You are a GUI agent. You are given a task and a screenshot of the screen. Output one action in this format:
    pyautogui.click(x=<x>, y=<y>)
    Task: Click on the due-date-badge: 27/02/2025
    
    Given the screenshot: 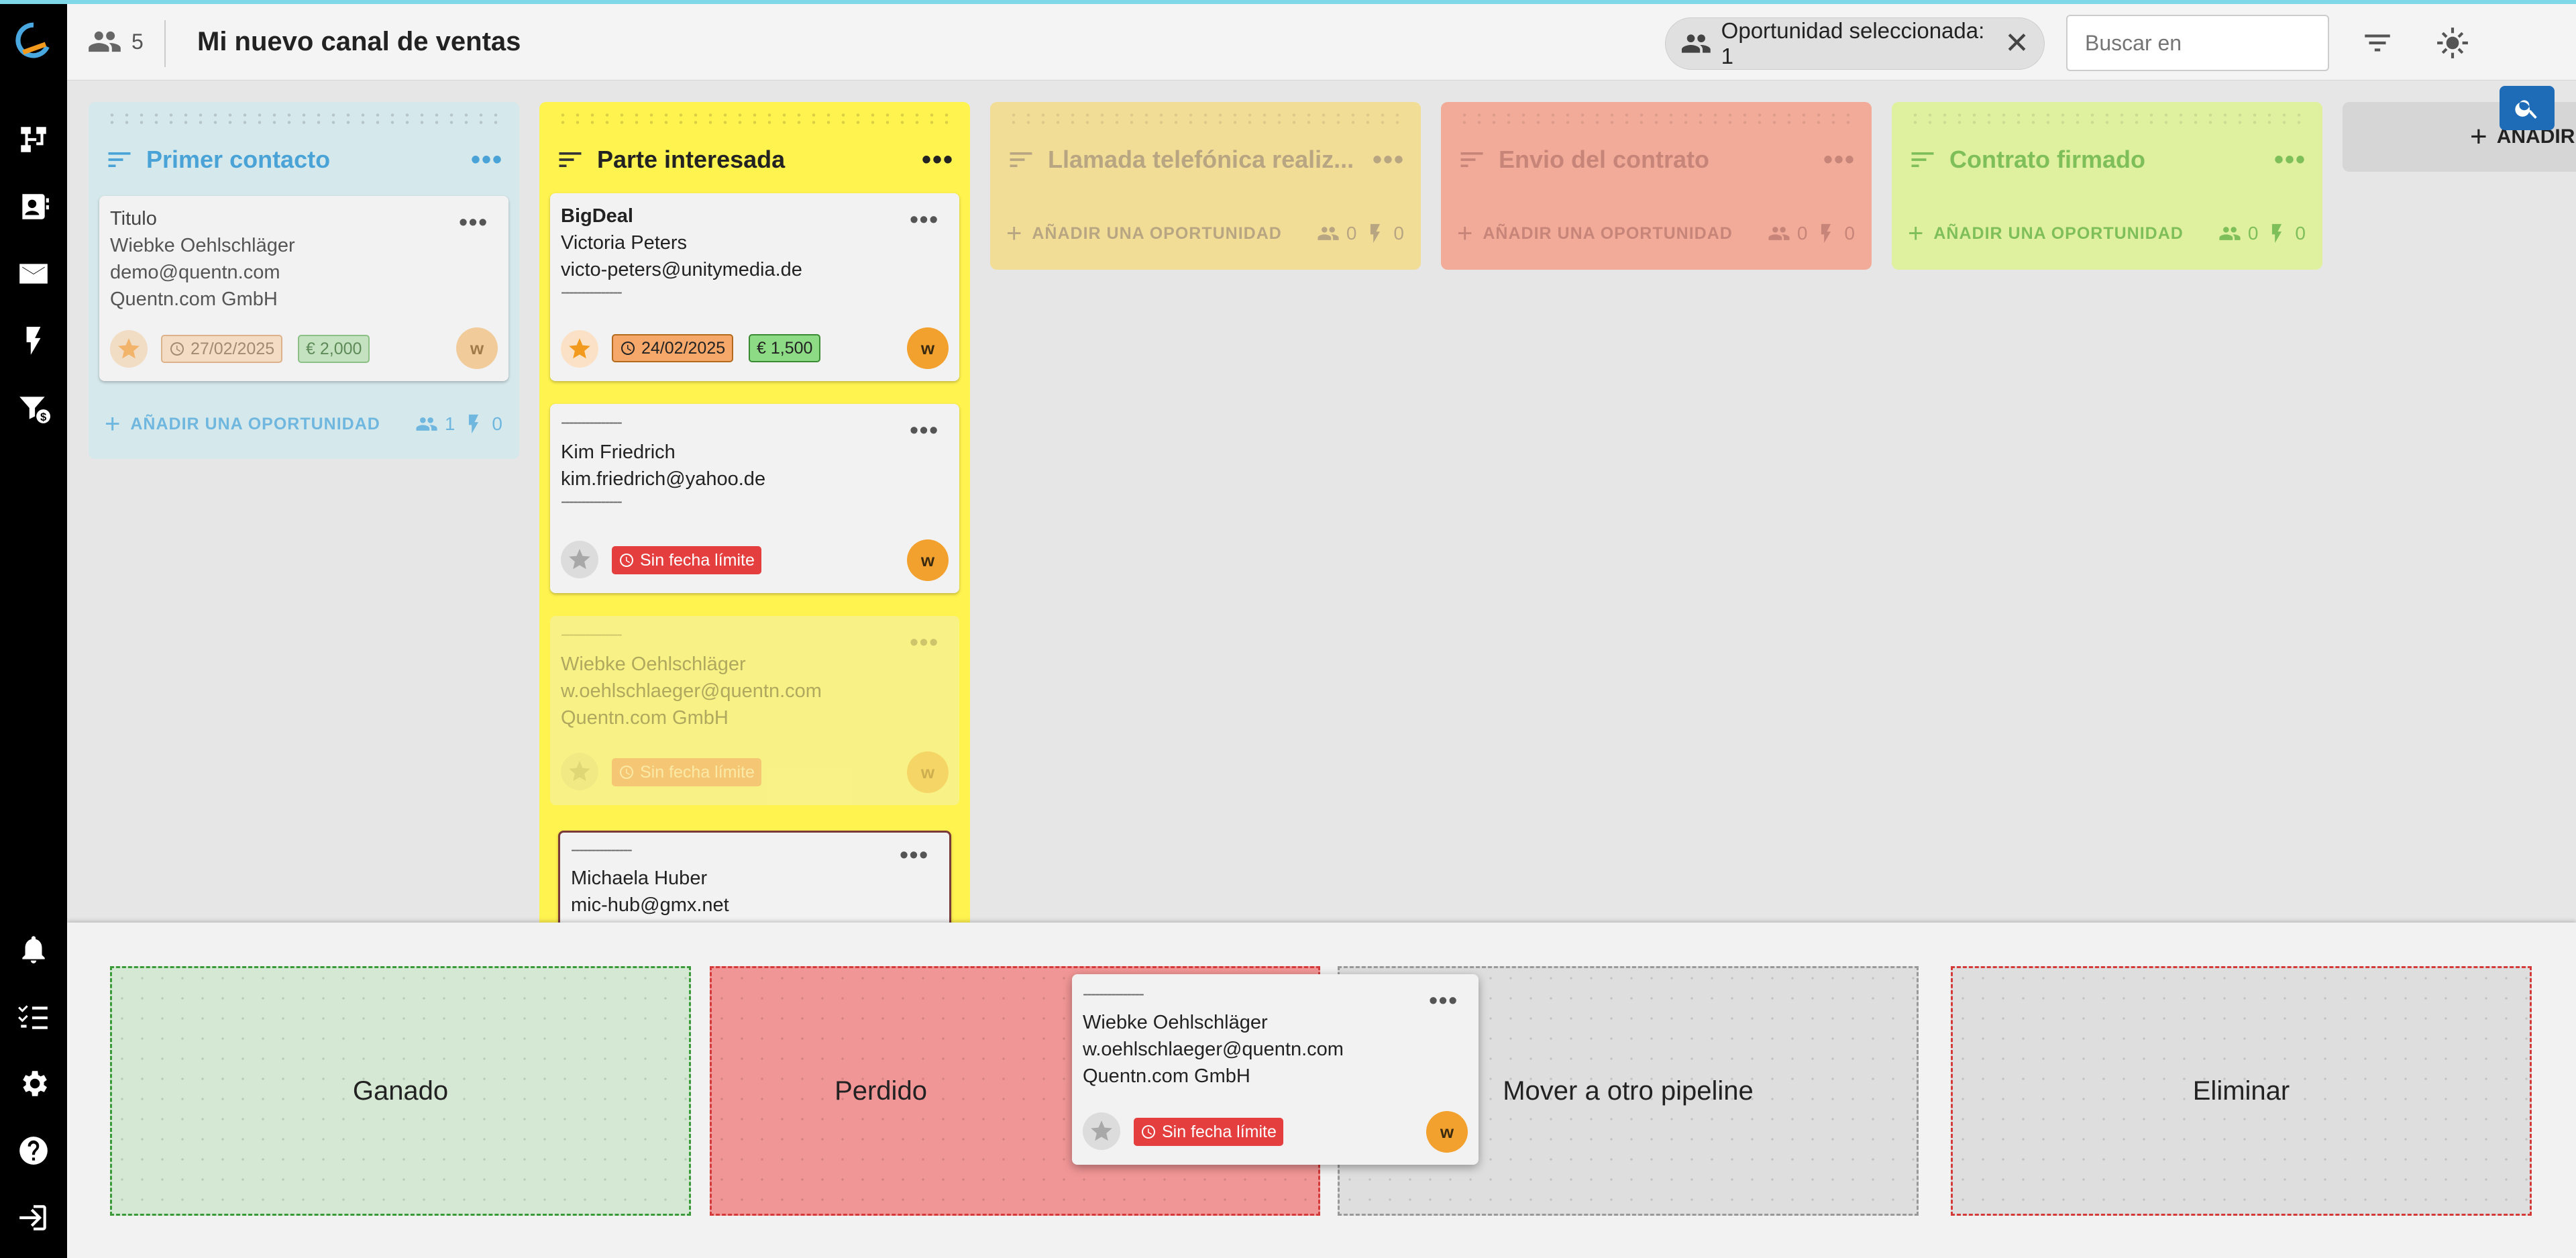 What is the action you would take?
    pyautogui.click(x=222, y=349)
    